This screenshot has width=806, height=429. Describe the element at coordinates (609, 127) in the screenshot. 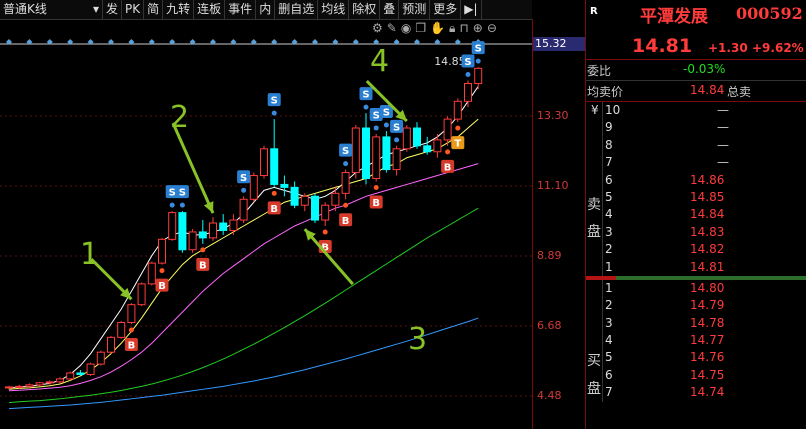

I see `book-level: 9` at that location.